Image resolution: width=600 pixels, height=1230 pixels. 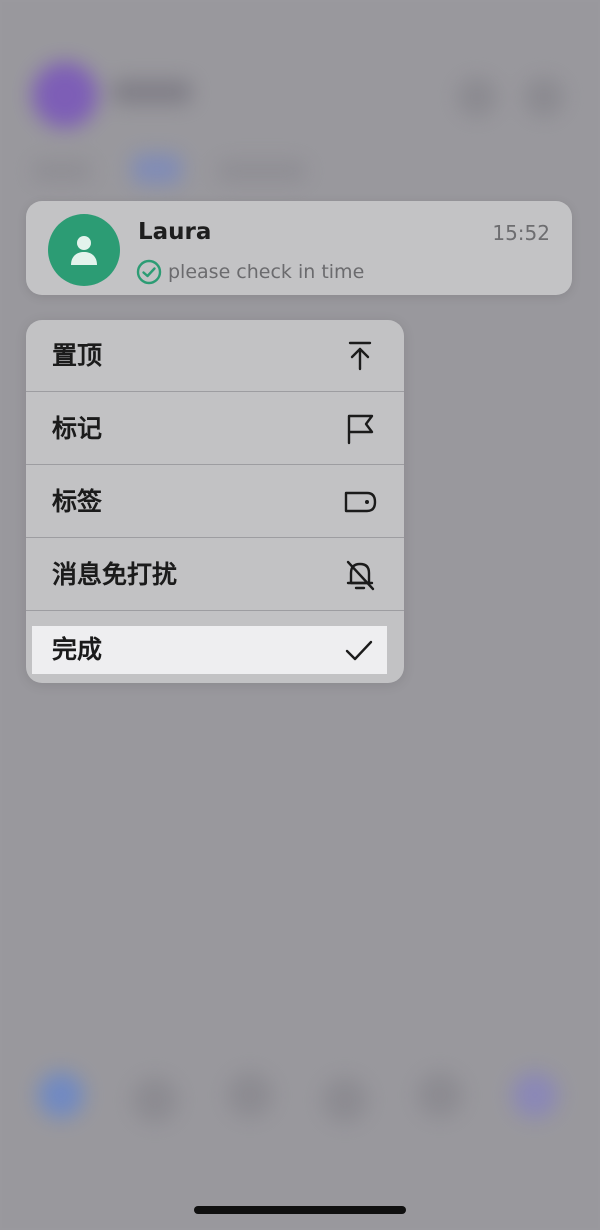 What do you see at coordinates (77, 501) in the screenshot?
I see `menu-item-label: 标签` at bounding box center [77, 501].